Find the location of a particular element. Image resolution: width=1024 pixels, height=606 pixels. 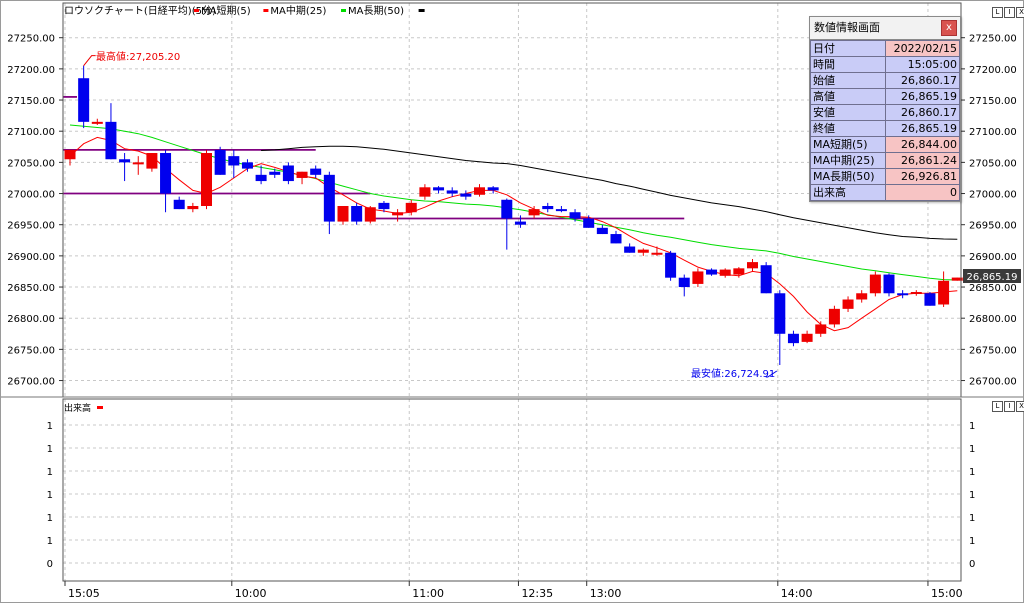

volume-lock-button: L is located at coordinates (997, 406).